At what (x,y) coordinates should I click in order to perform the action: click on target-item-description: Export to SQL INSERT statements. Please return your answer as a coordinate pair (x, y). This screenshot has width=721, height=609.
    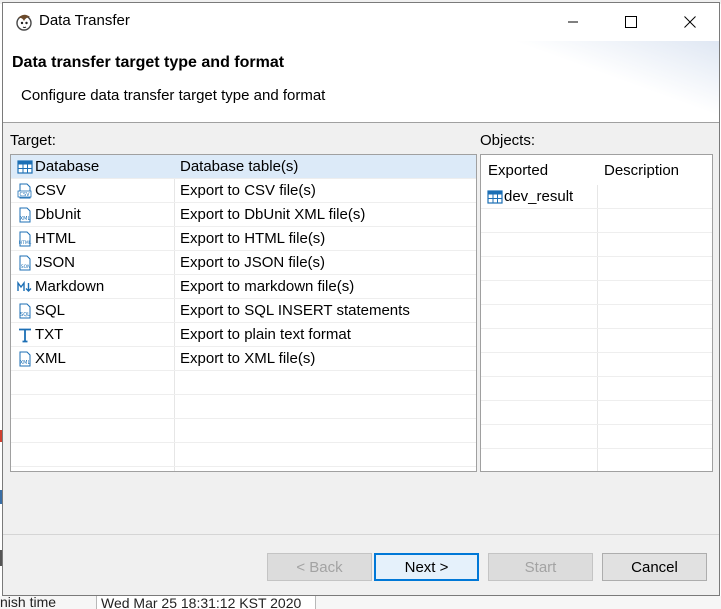
    Looking at the image, I should click on (295, 310).